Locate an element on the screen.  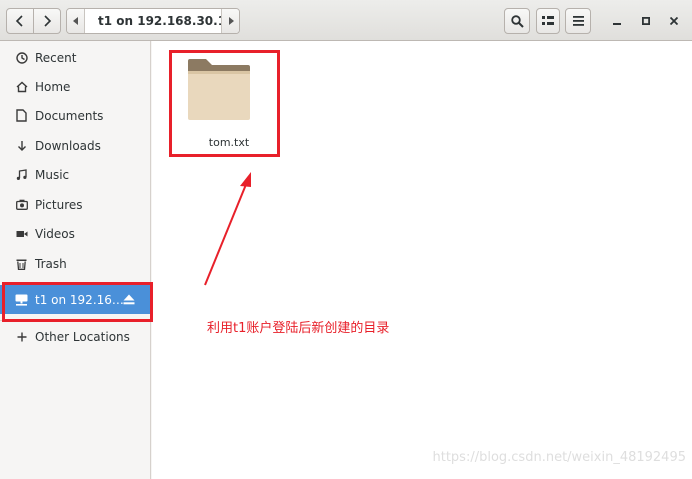
close-icon is located at coordinates (674, 21).